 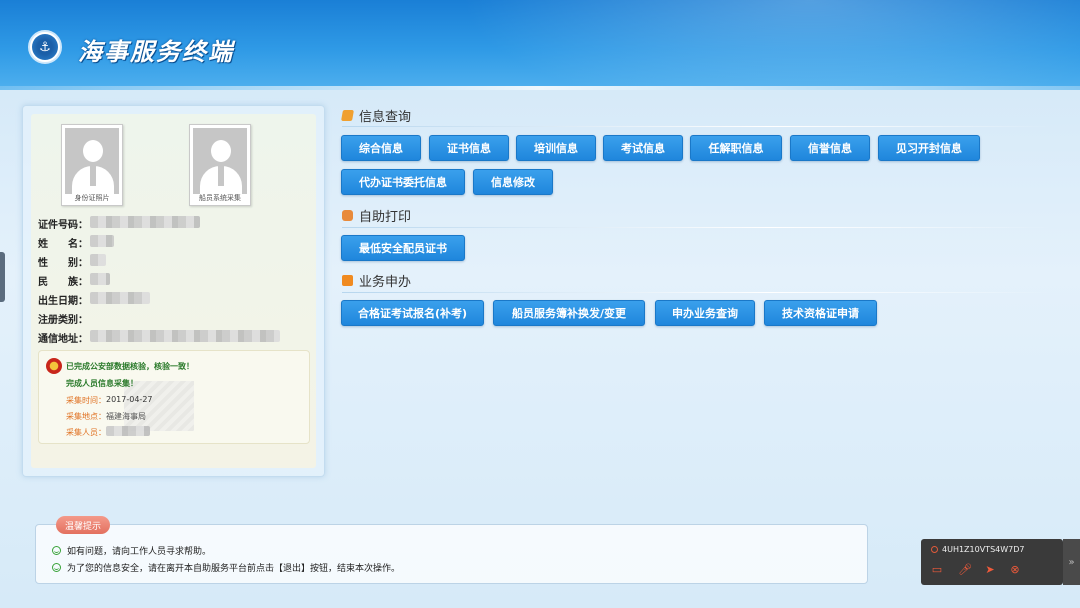 I want to click on session-id-text: 4UH1Z10VTS4W7D7, so click(x=983, y=549).